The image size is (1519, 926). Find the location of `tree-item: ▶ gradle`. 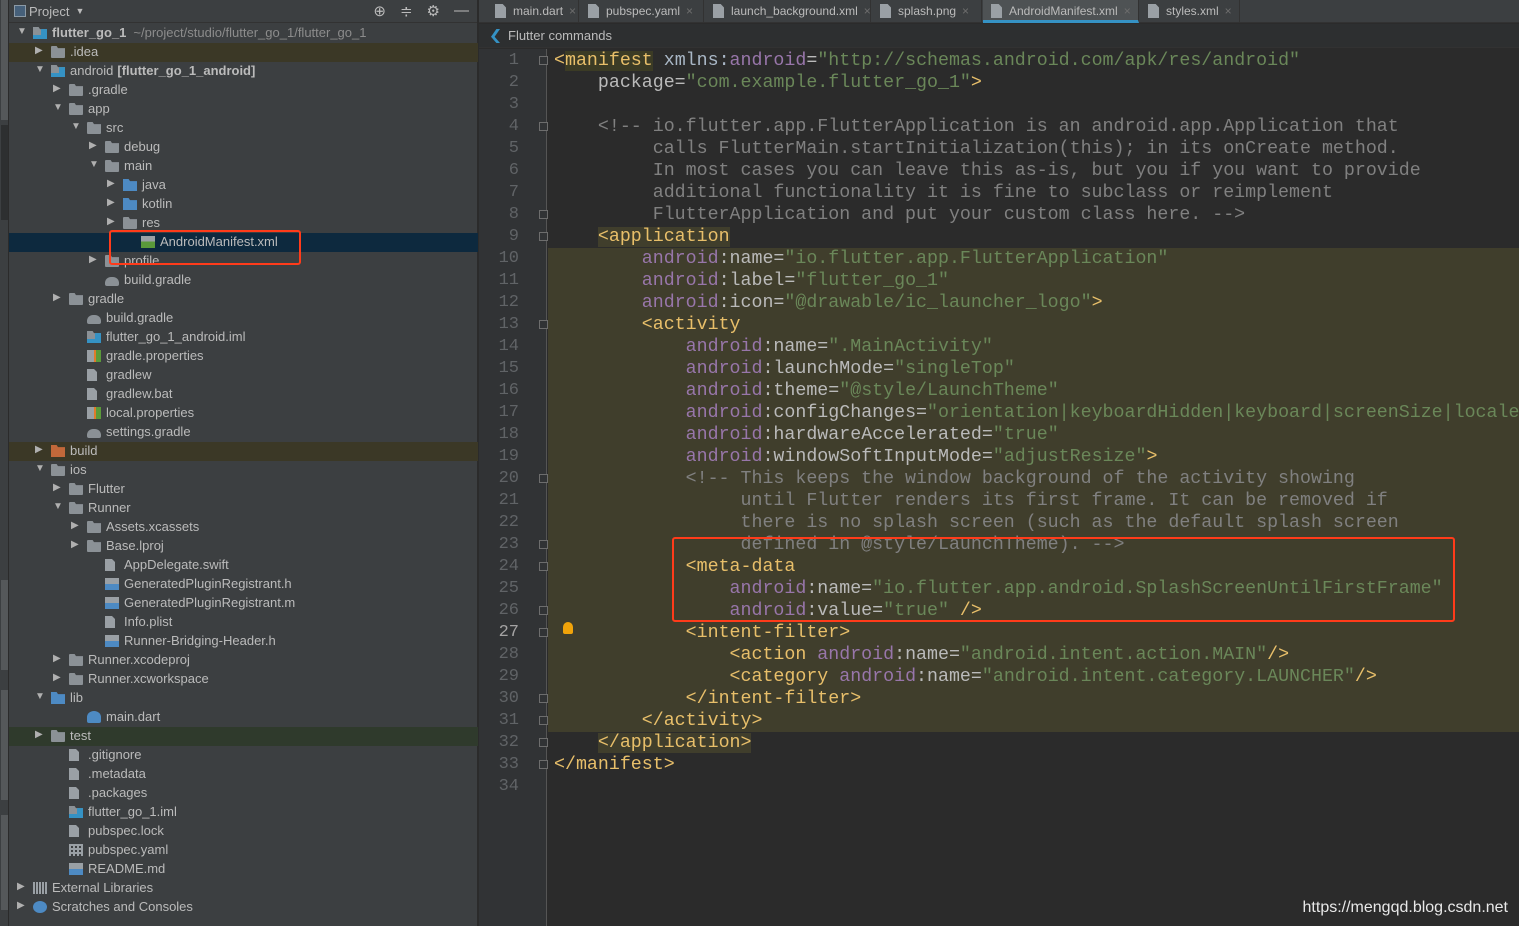

tree-item: ▶ gradle is located at coordinates (243, 299).